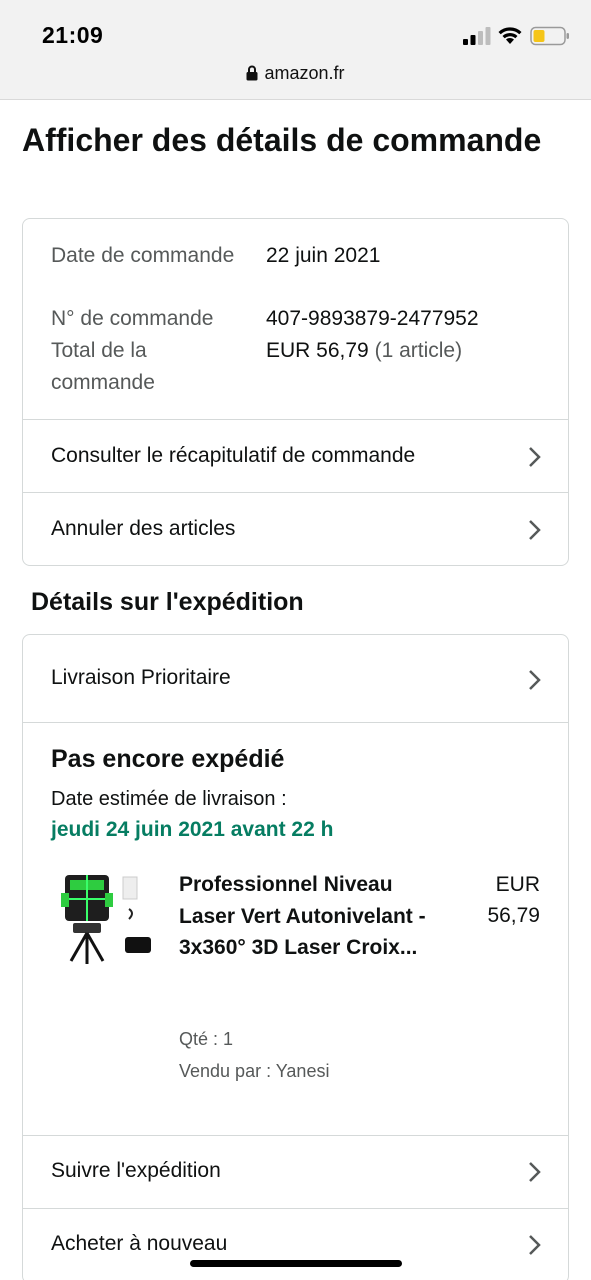 This screenshot has width=591, height=1280. What do you see at coordinates (295, 1244) in the screenshot?
I see `buy-again-link: Acheter à nouveau` at bounding box center [295, 1244].